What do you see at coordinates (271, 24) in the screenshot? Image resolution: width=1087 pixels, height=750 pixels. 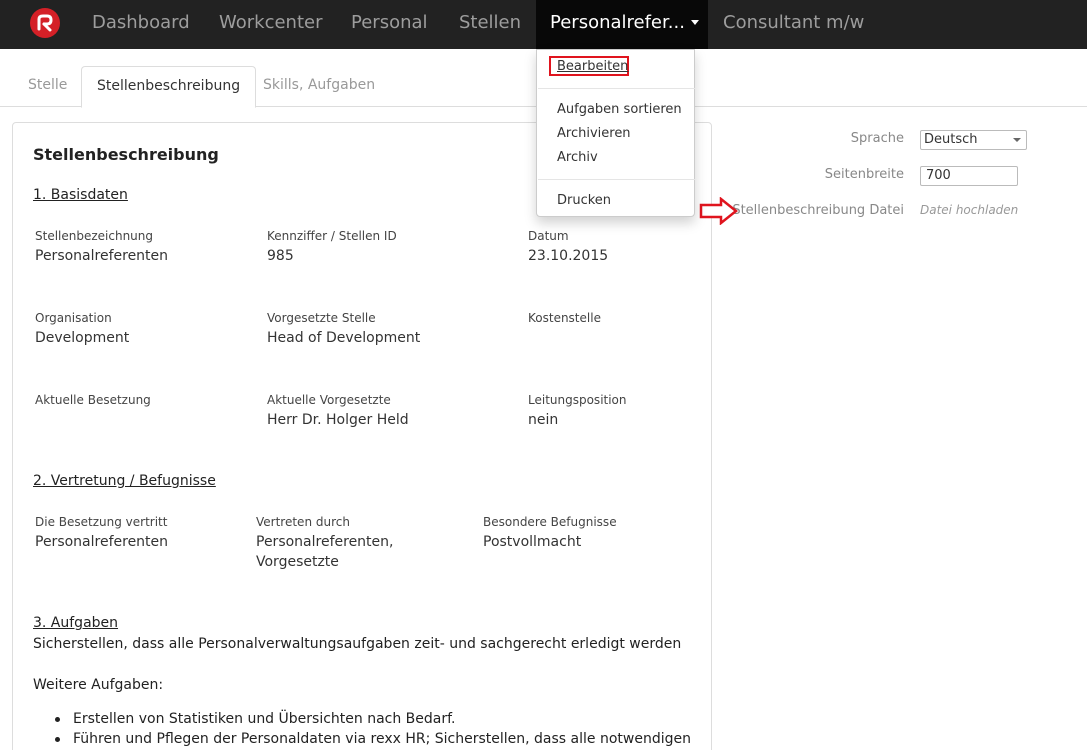 I see `nav-workcenter: Workcenter` at bounding box center [271, 24].